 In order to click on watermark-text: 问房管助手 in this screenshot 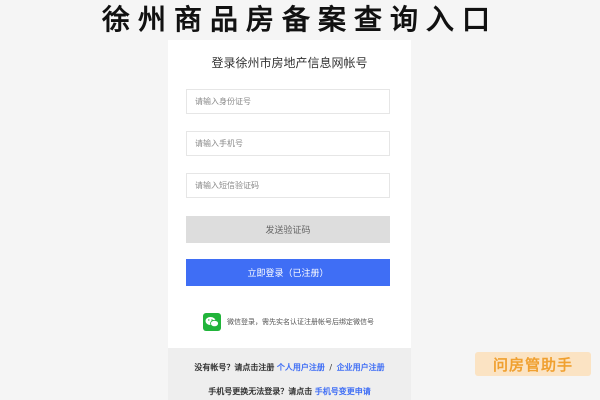, I will do `click(532, 364)`.